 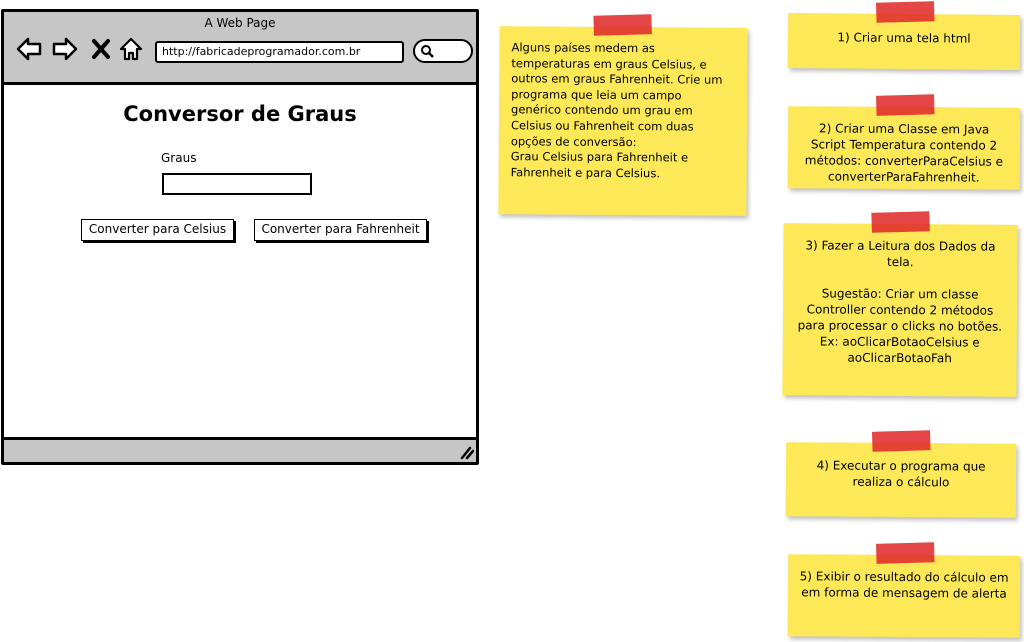 What do you see at coordinates (157, 230) in the screenshot?
I see `convert-celsius-button: Converter para Celsius` at bounding box center [157, 230].